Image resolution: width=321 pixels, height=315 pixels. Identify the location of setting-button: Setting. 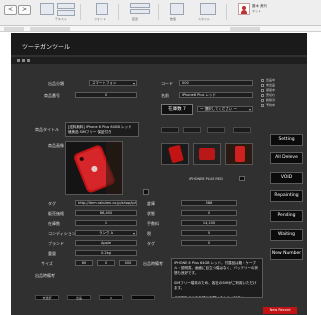
(286, 140).